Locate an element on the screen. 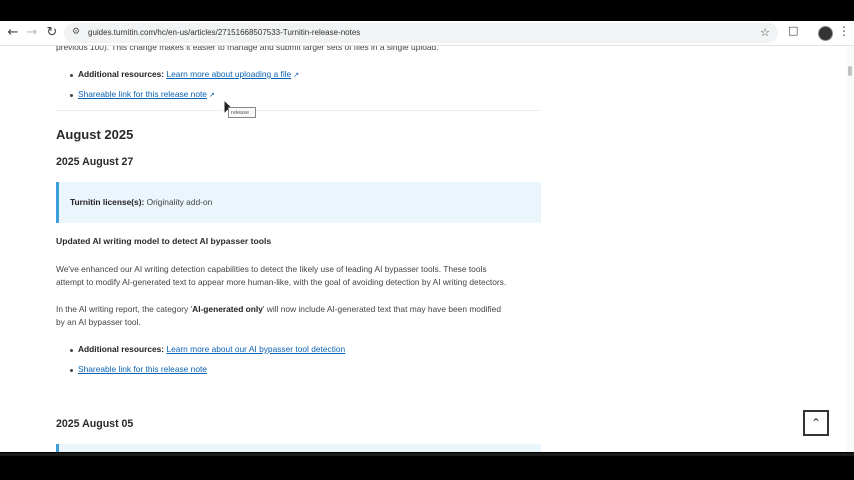 This screenshot has height=480, width=854. scrollbar-thumb is located at coordinates (850, 71).